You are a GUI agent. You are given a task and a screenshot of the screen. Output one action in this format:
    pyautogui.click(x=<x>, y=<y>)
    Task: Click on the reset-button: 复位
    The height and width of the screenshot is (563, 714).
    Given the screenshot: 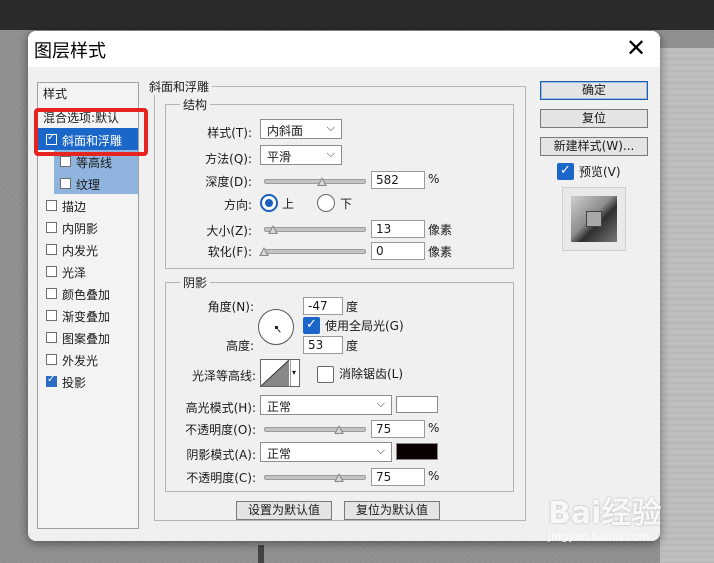 What is the action you would take?
    pyautogui.click(x=594, y=118)
    